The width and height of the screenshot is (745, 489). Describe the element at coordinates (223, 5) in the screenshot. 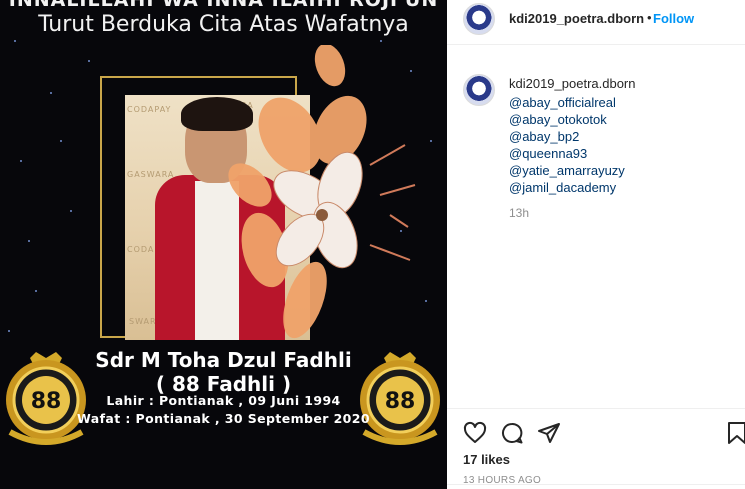

I see `memorial-header: INNALILLAHI WA INNA ILAIHI ROJI'UN` at that location.